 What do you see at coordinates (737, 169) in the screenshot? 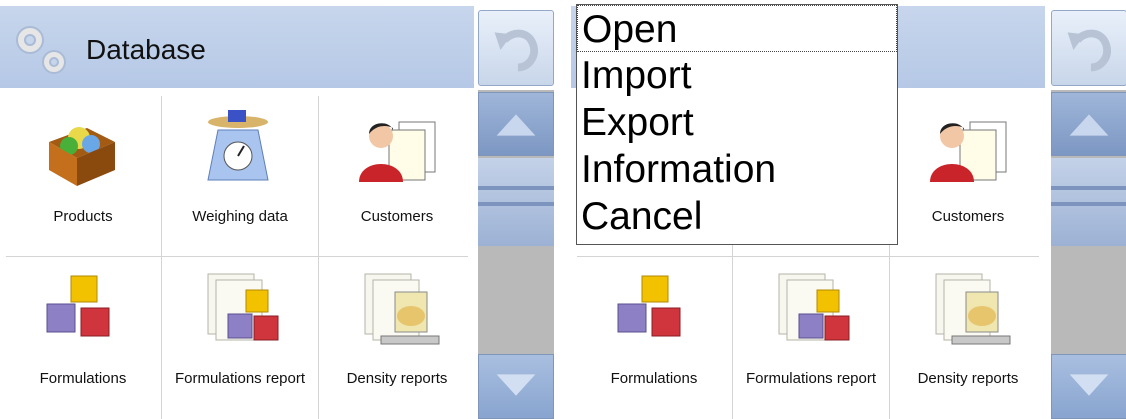
I see `menu-item-information: Information` at bounding box center [737, 169].